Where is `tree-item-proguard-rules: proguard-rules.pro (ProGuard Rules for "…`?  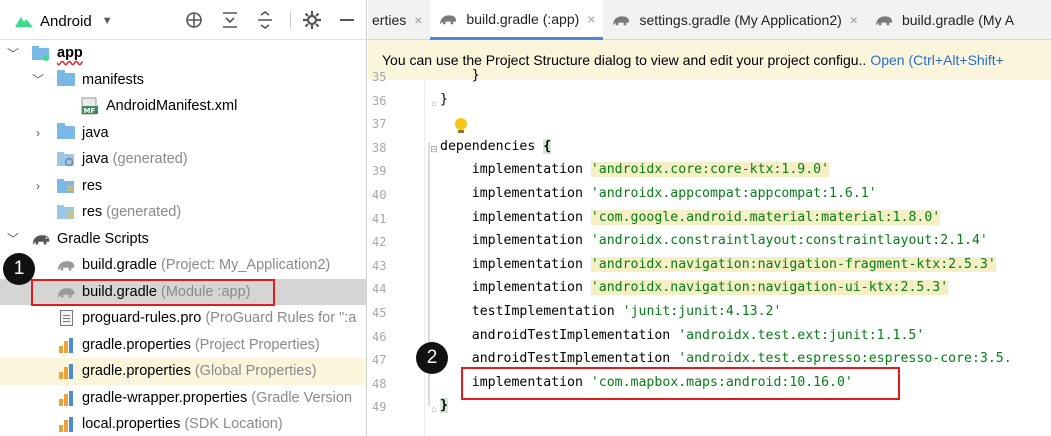
tree-item-proguard-rules: proguard-rules.pro (ProGuard Rules for "… is located at coordinates (183, 318).